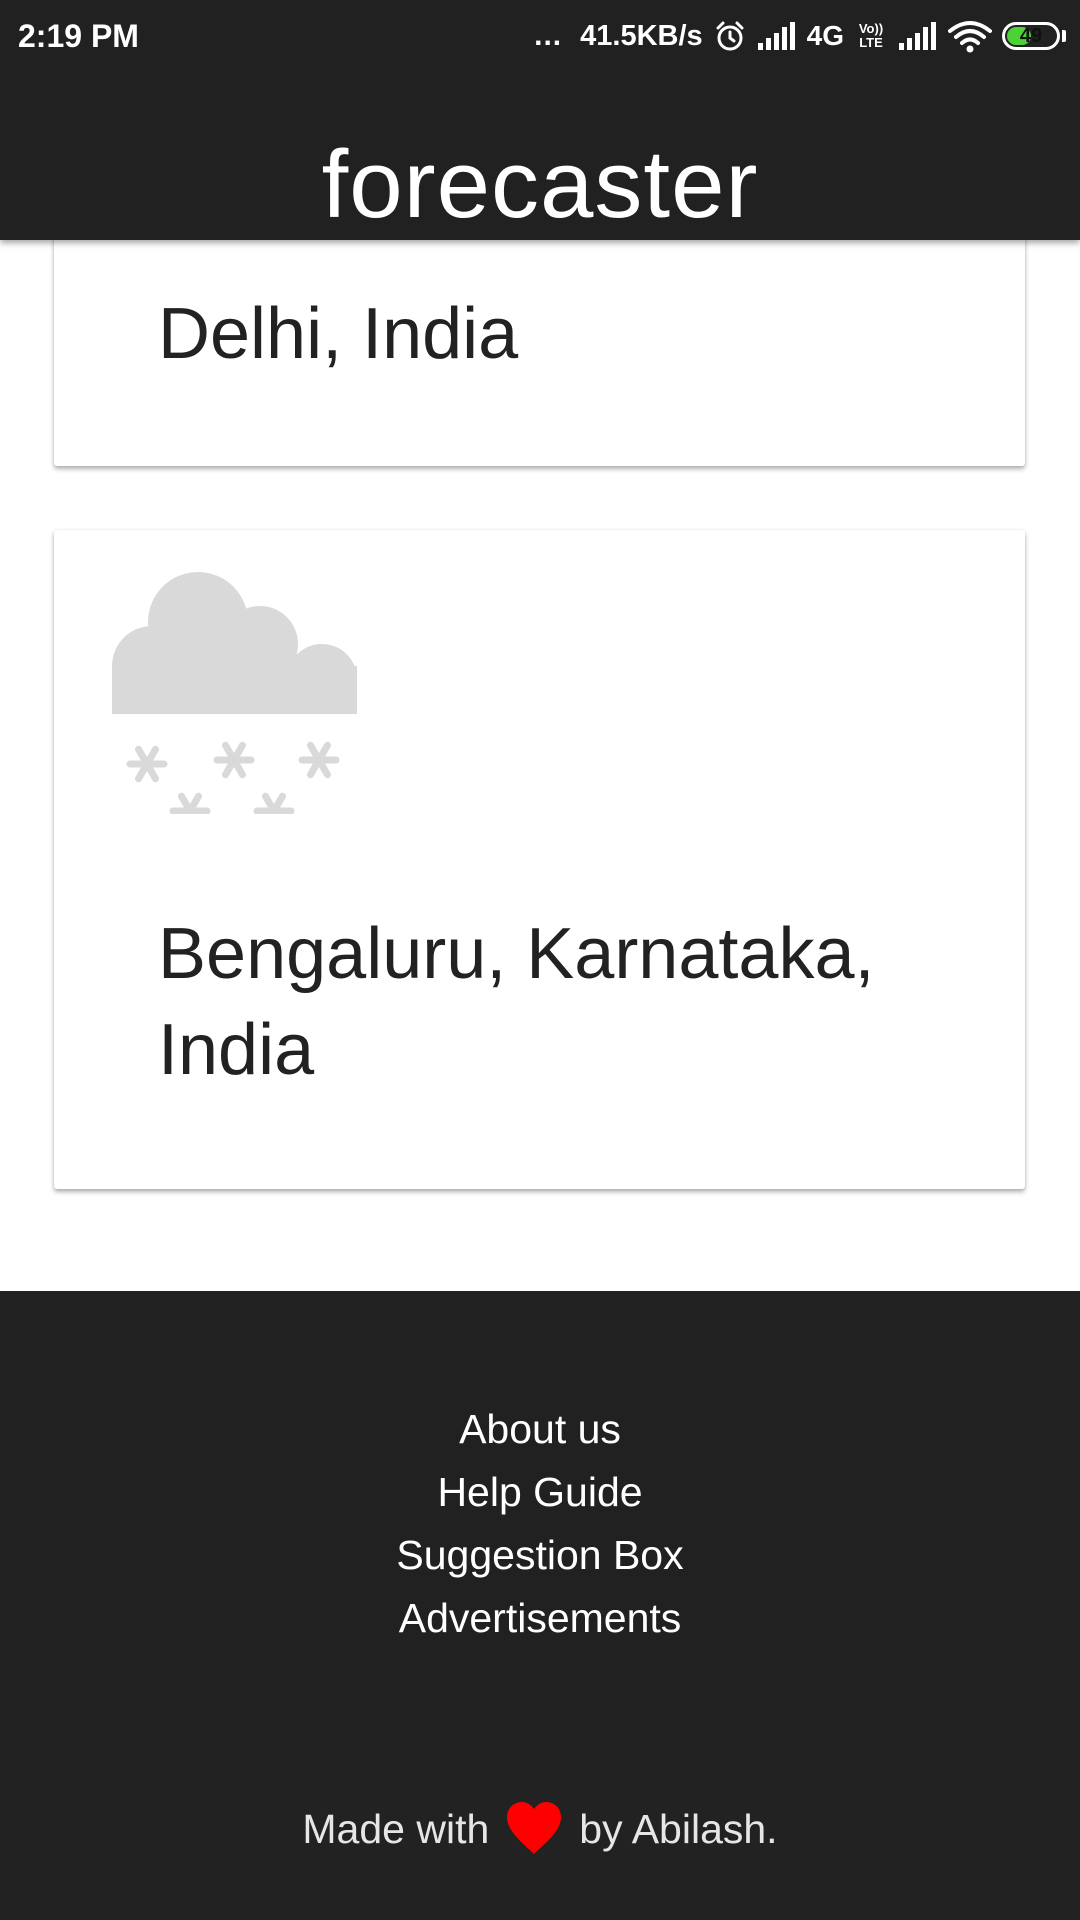 This screenshot has width=1080, height=1920. I want to click on network-speed: 41.5KB/s, so click(641, 36).